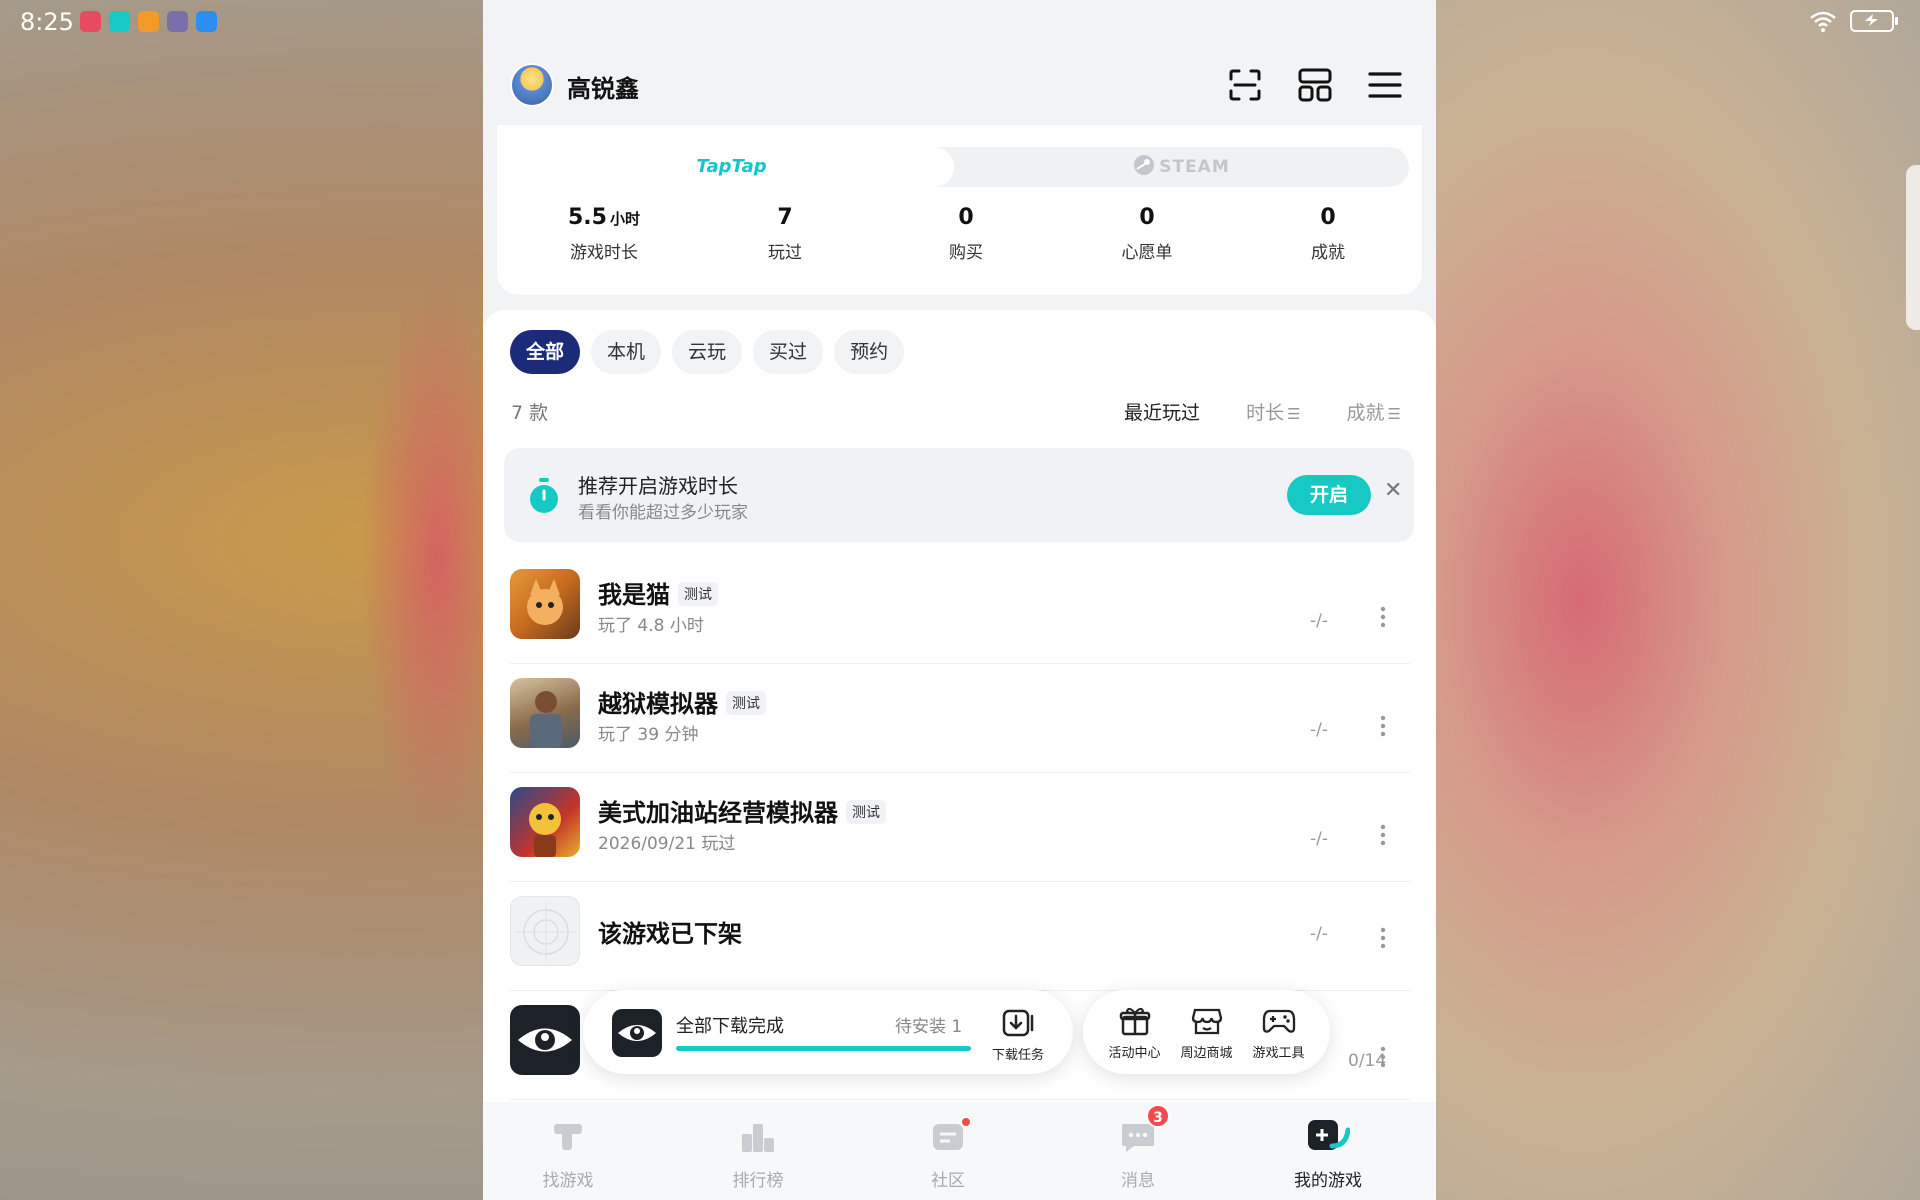 The image size is (1920, 1200). I want to click on filter-reserved: 预约, so click(869, 352).